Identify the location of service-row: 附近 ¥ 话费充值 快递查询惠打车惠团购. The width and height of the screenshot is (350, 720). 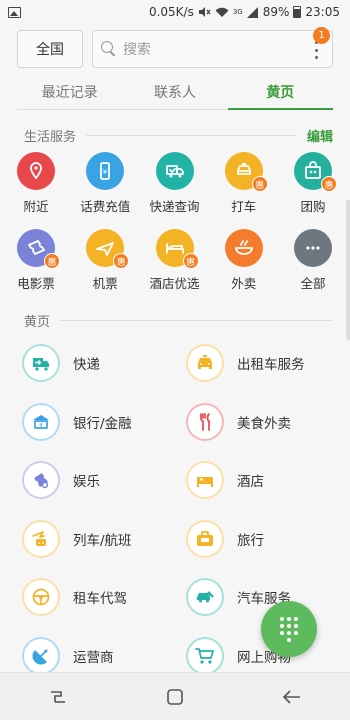
(175, 186).